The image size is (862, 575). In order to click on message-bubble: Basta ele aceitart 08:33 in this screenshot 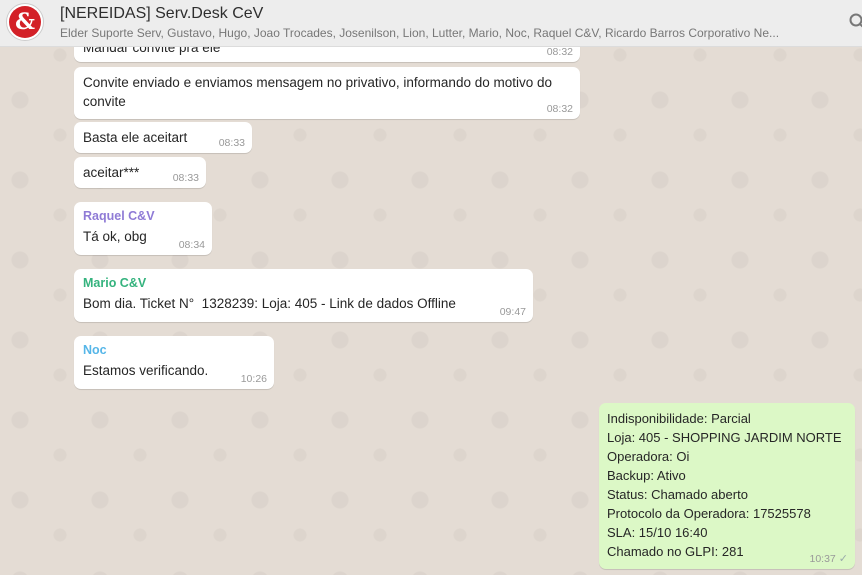, I will do `click(163, 137)`.